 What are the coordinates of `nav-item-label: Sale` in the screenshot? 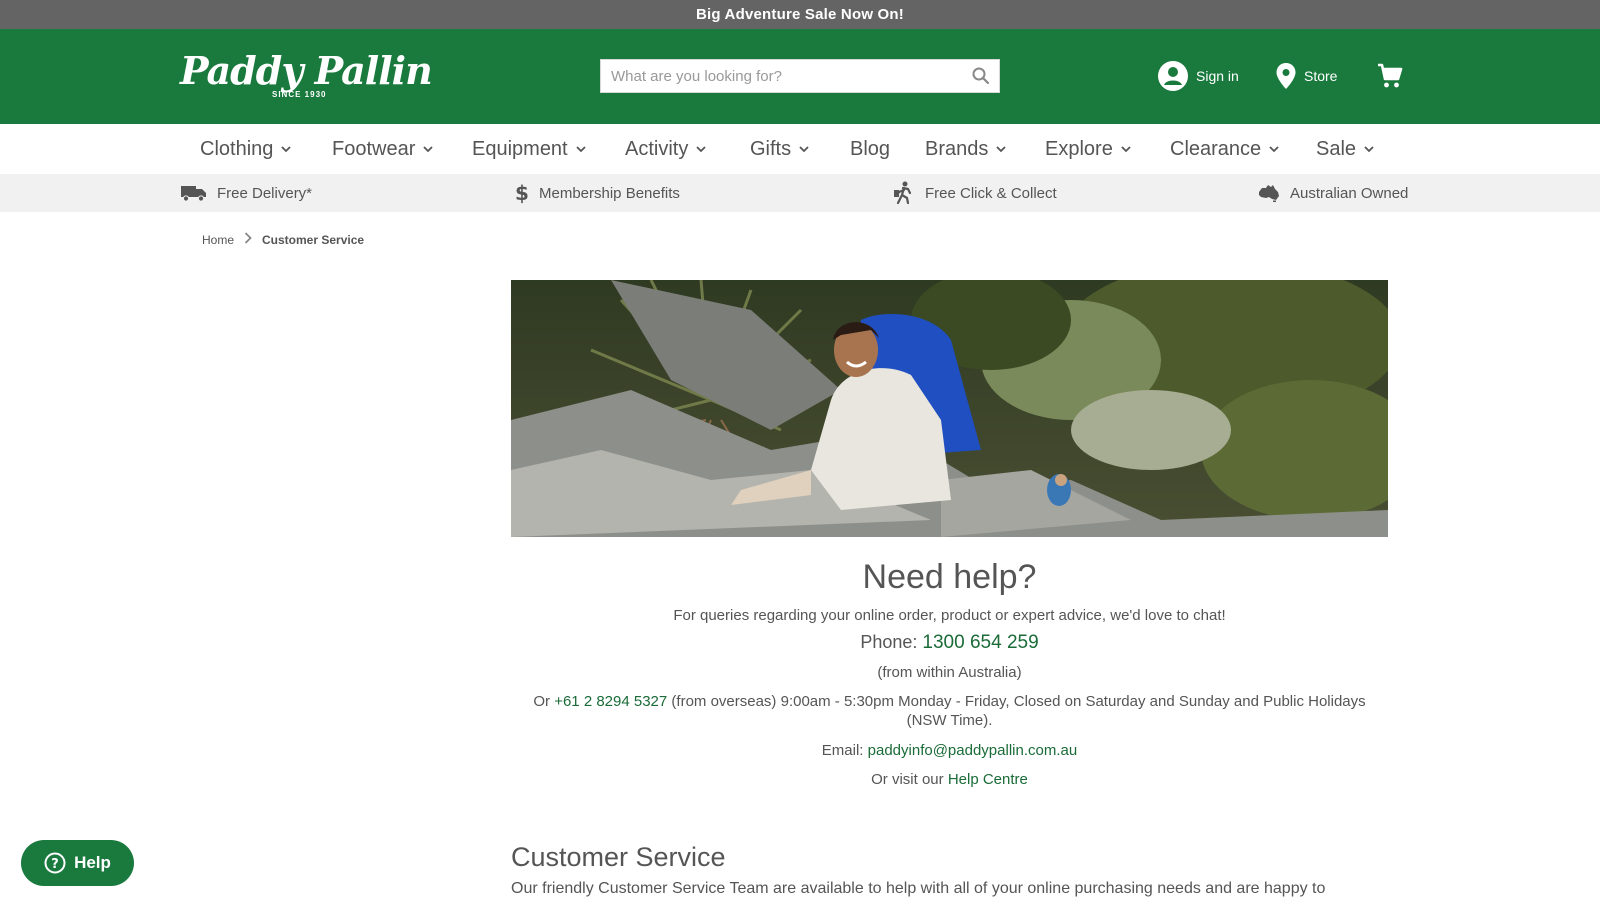 It's located at (1336, 149).